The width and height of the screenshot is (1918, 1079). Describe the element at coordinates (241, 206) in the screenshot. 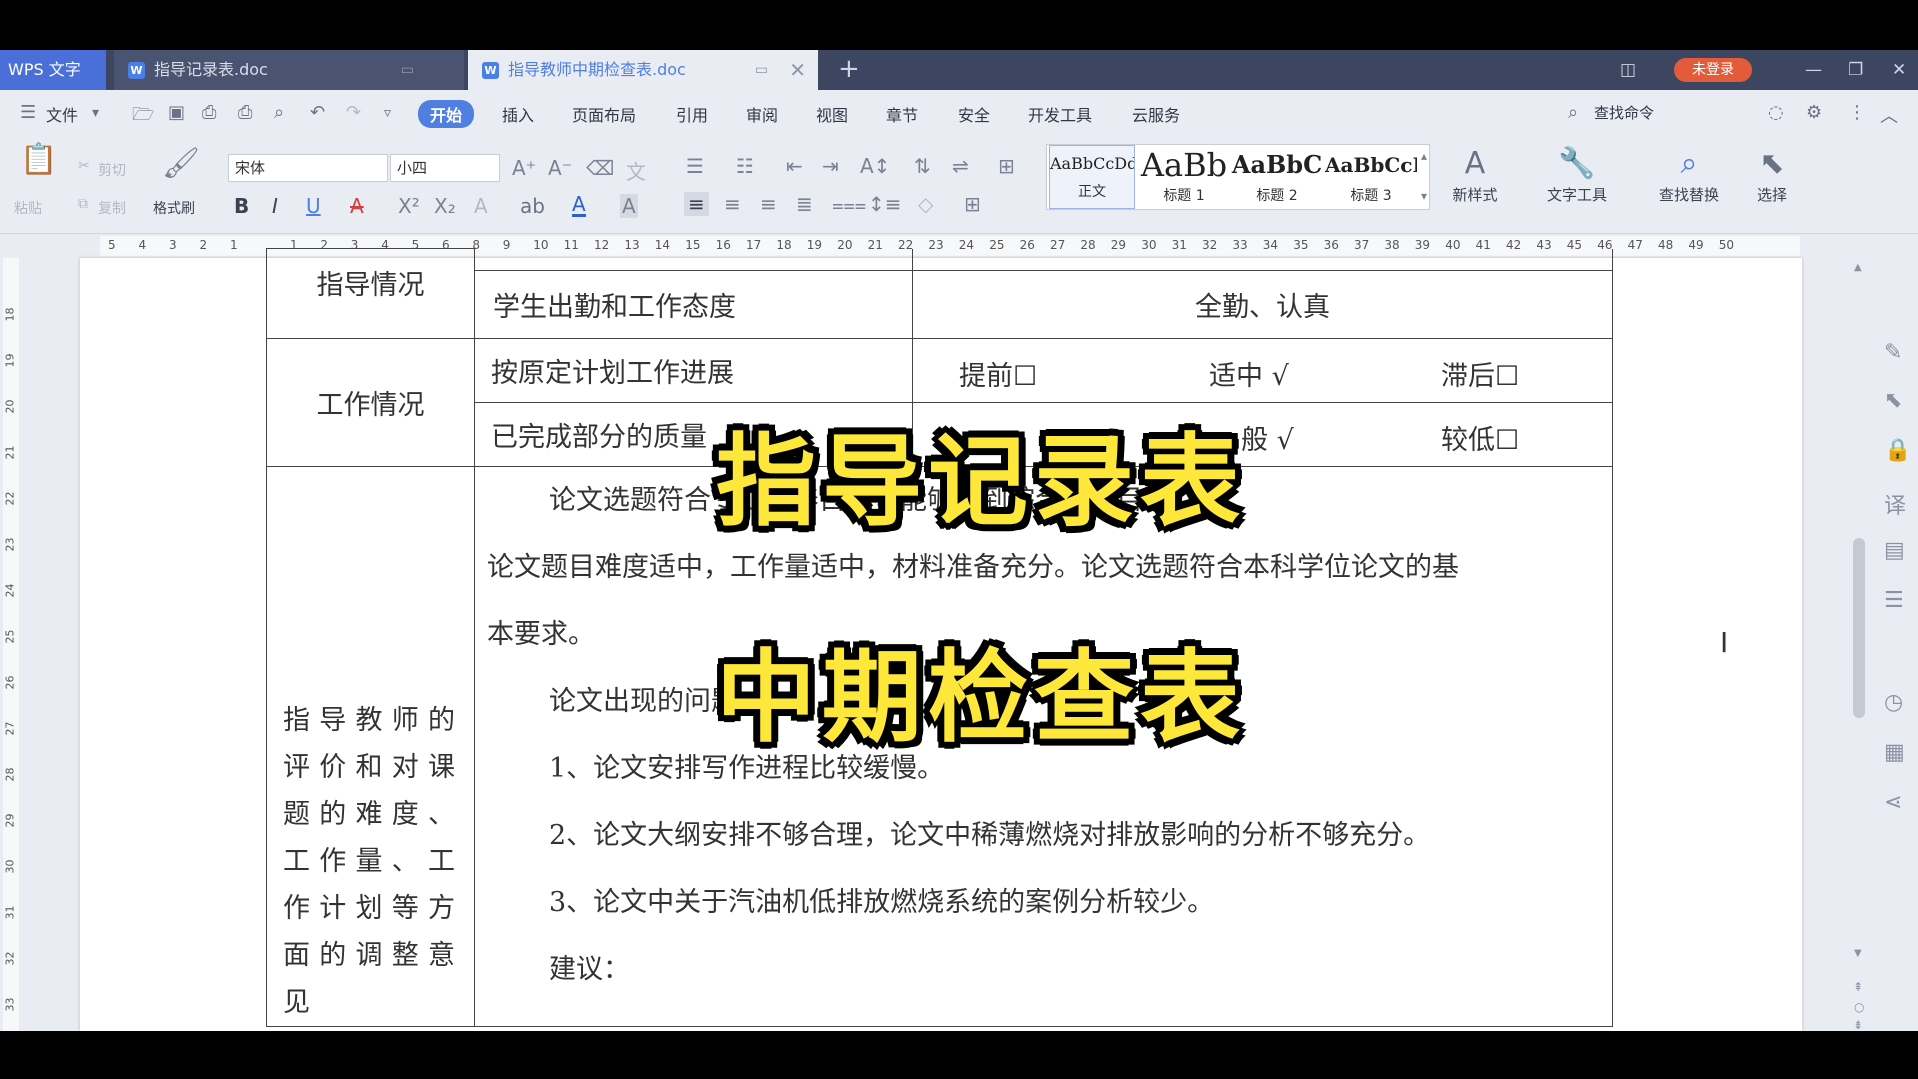

I see `bold-icon: B` at that location.